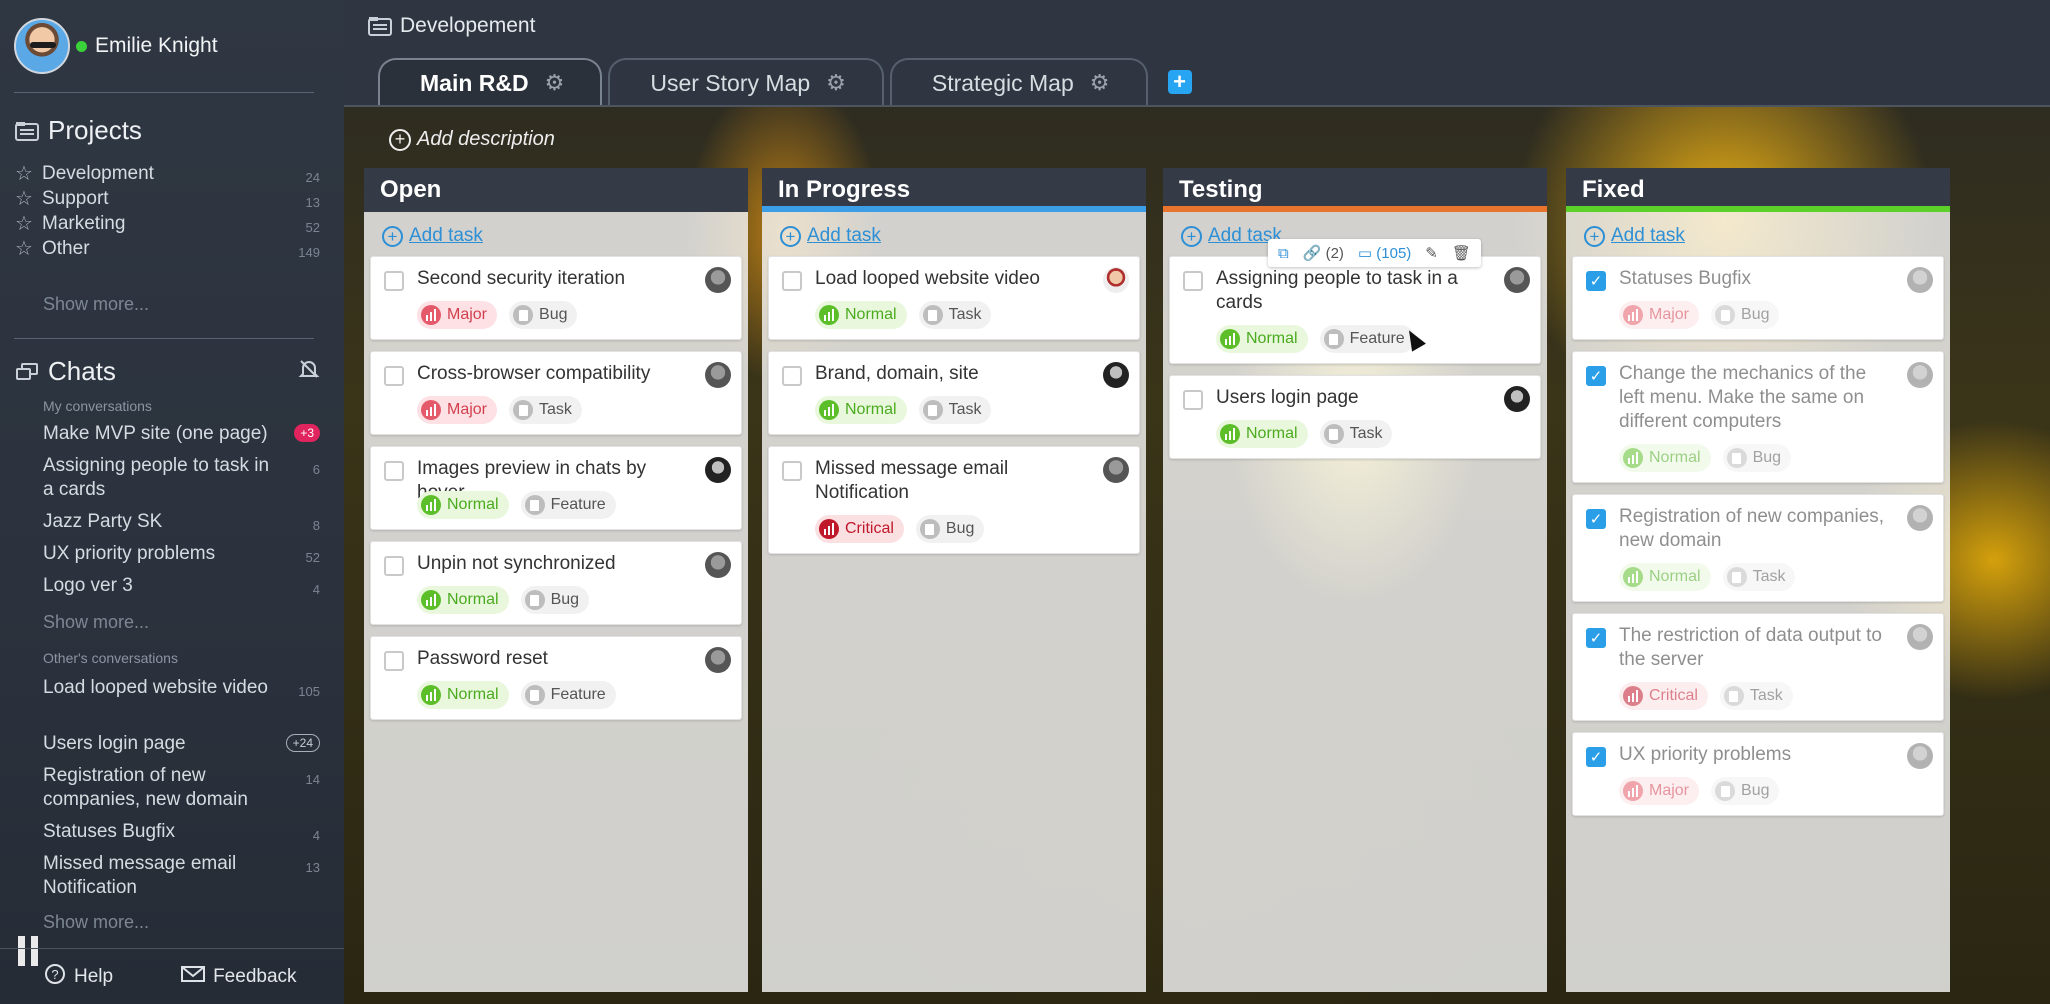 The height and width of the screenshot is (1004, 2050). I want to click on chat-item: Make MVP site (one page) +3, so click(167, 438).